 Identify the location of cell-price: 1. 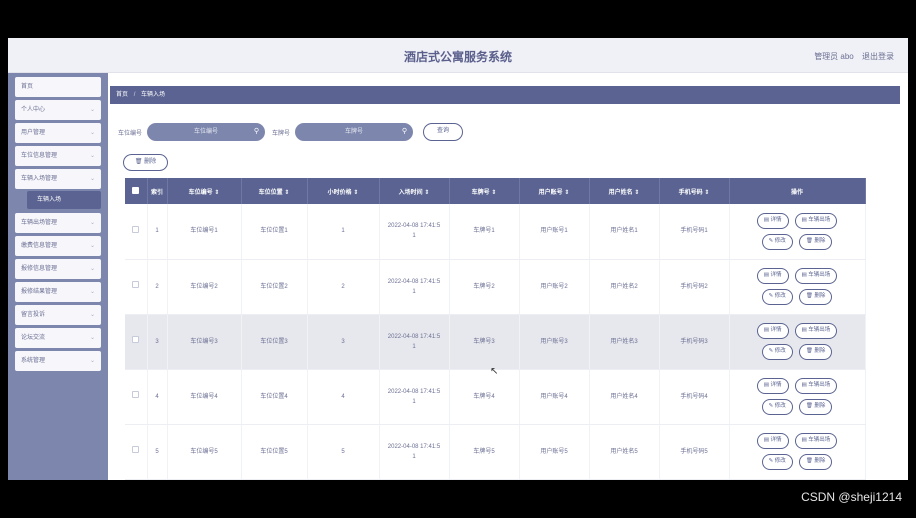
(343, 232).